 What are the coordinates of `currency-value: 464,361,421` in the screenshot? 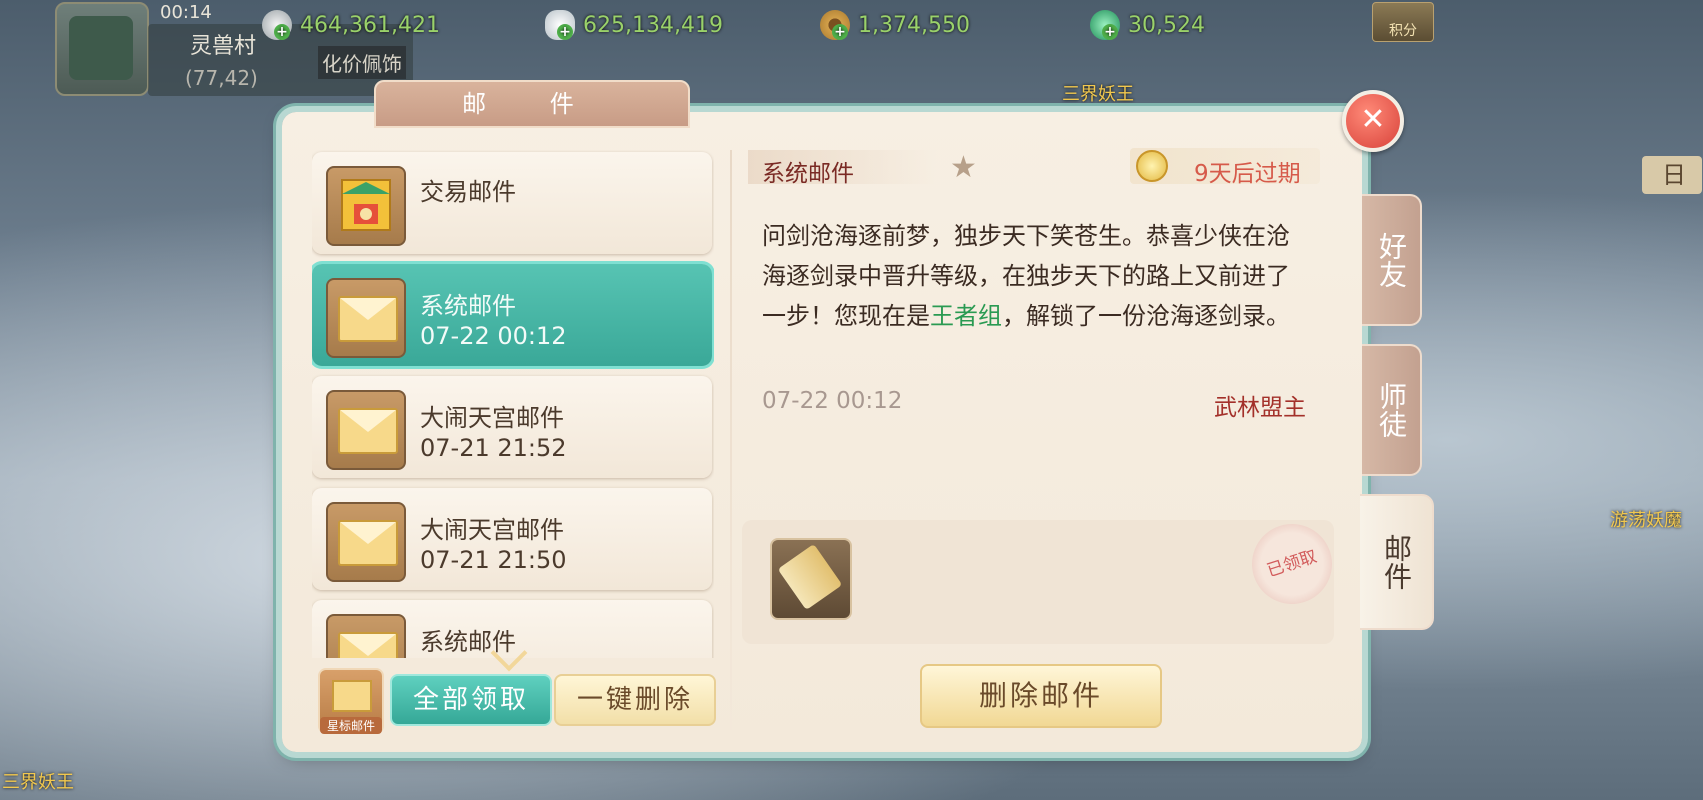 It's located at (370, 25).